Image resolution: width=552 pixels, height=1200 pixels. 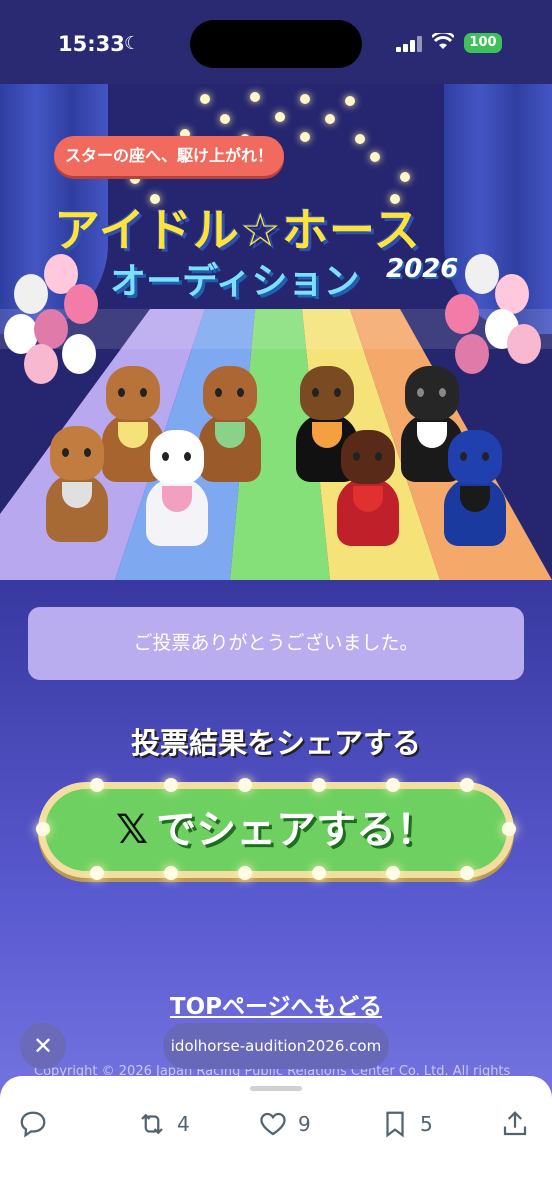 I want to click on dynamic-island, so click(x=276, y=44).